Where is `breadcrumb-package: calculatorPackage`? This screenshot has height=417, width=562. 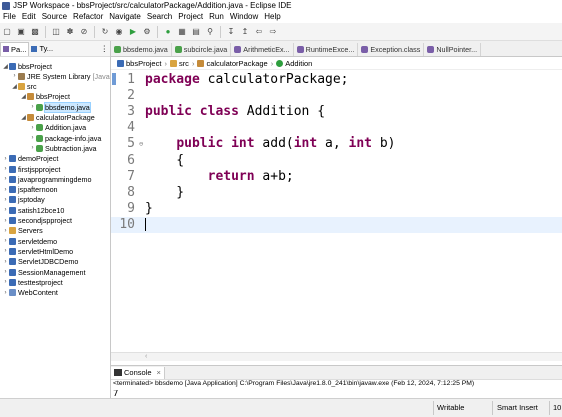 breadcrumb-package: calculatorPackage is located at coordinates (232, 63).